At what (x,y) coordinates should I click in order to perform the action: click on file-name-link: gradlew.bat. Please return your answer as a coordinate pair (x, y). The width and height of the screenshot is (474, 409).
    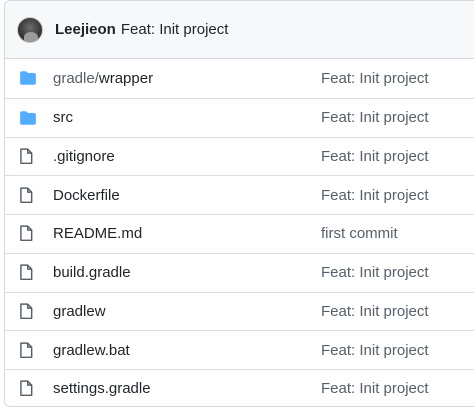
    Looking at the image, I should click on (187, 350).